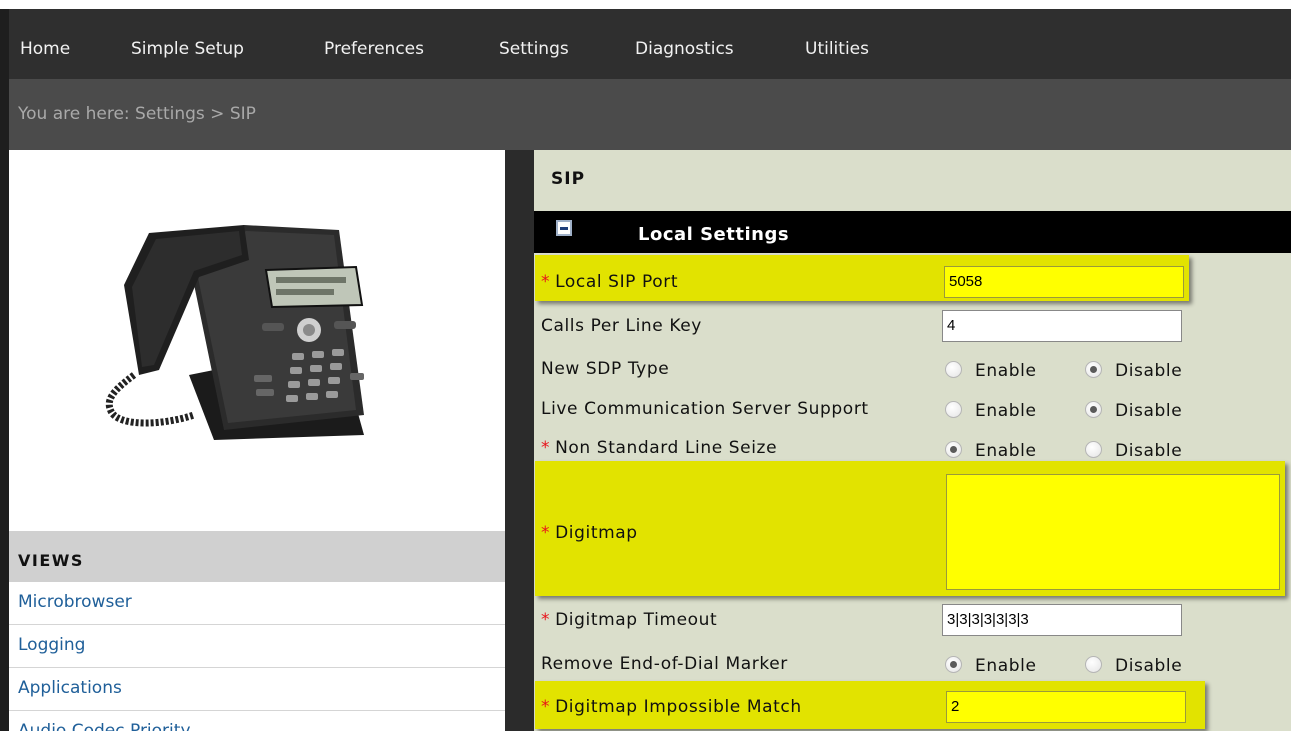 The image size is (1291, 731). I want to click on breadcrumb-bar: You are here: Settings > SIP, so click(650, 114).